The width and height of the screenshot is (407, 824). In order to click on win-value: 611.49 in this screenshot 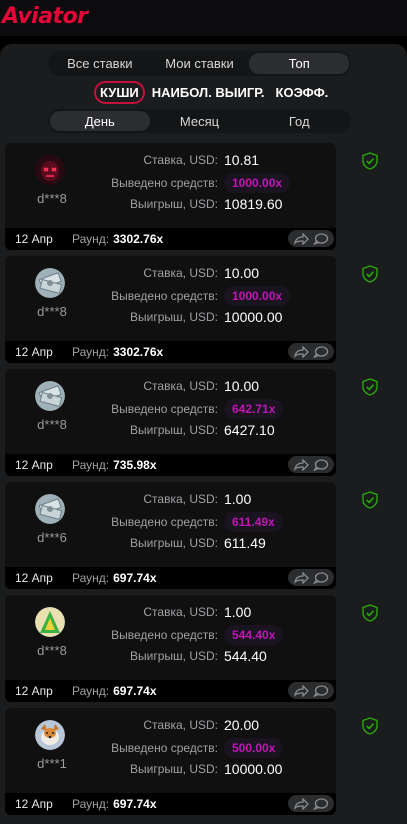, I will do `click(245, 543)`.